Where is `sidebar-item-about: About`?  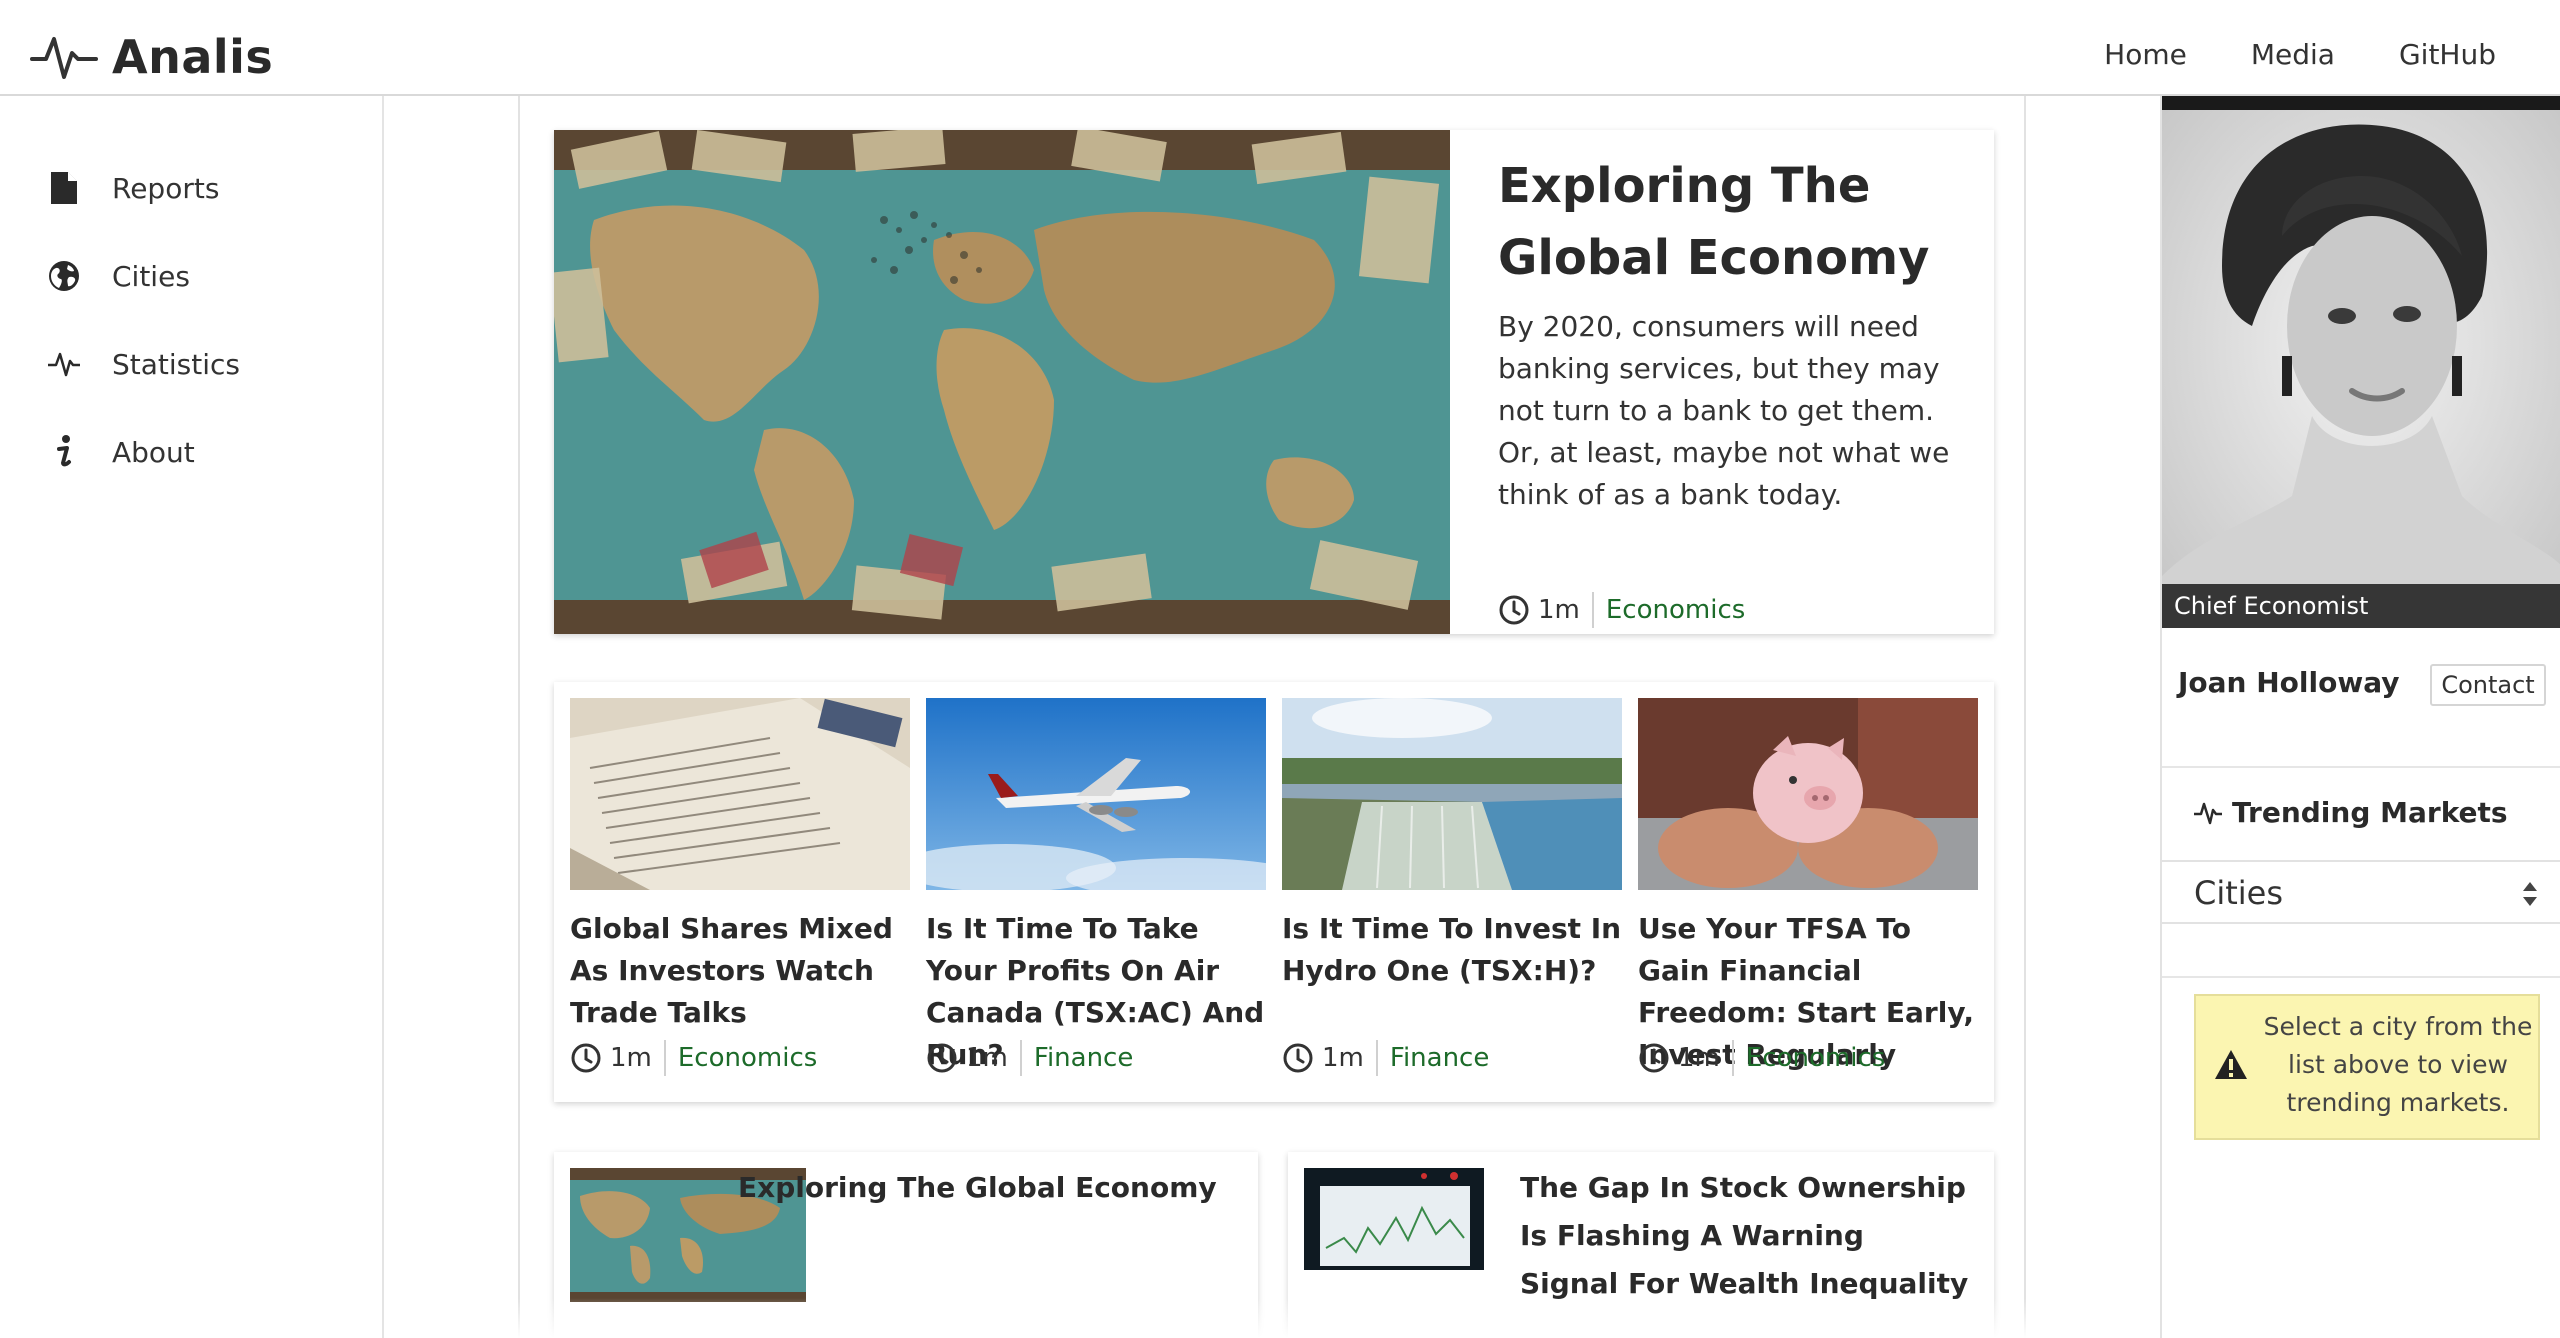 sidebar-item-about: About is located at coordinates (119, 452).